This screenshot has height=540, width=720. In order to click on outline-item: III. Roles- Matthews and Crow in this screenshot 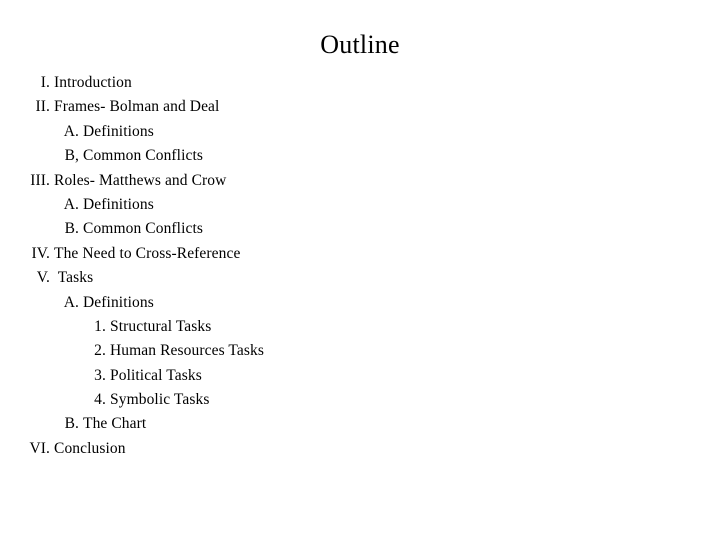, I will do `click(210, 181)`.